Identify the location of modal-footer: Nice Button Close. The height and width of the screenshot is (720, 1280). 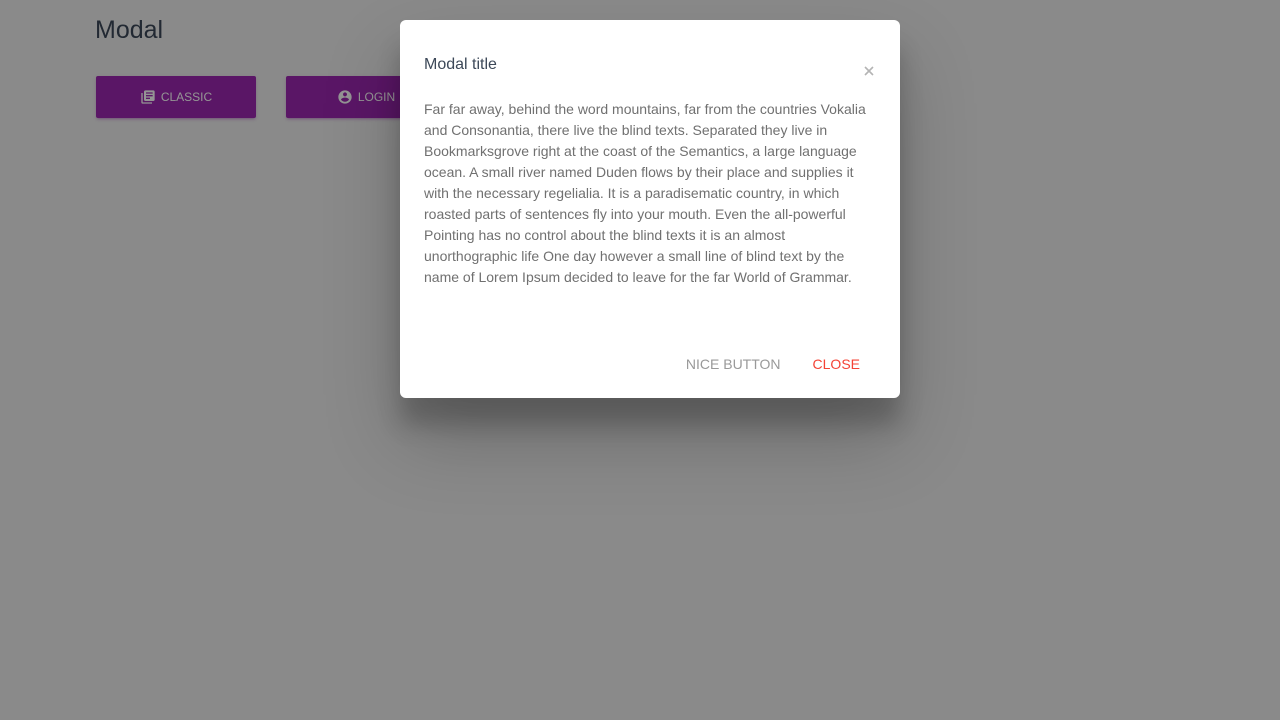
(773, 364).